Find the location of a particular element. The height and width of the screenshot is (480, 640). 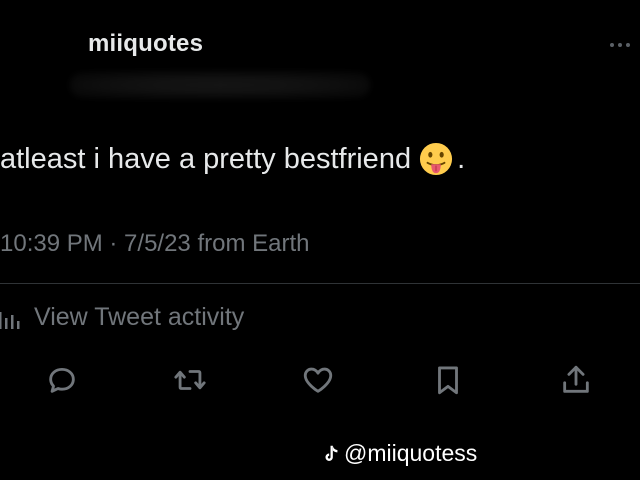

retweet-icon is located at coordinates (190, 380).